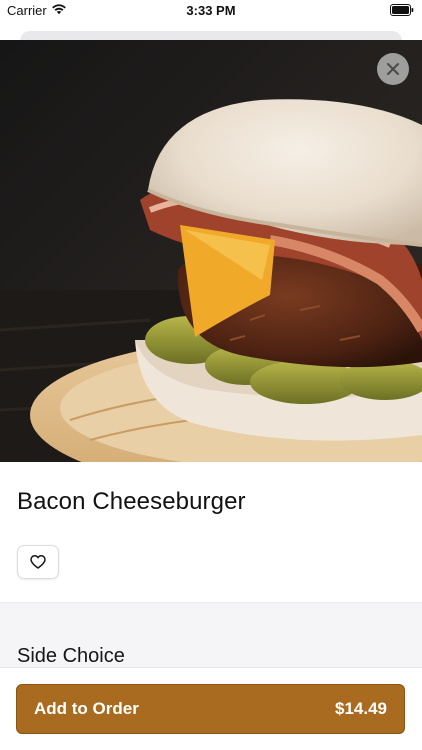 The height and width of the screenshot is (750, 422). I want to click on add-to-order-button: Add to Order $14.49, so click(210, 709).